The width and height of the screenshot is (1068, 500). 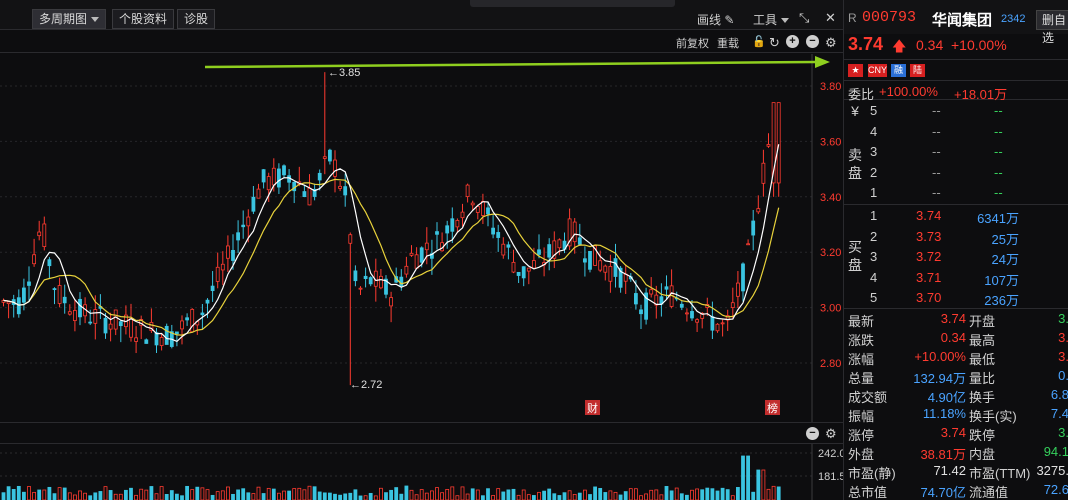 I want to click on quote-value: 3275., so click(x=1052, y=470).